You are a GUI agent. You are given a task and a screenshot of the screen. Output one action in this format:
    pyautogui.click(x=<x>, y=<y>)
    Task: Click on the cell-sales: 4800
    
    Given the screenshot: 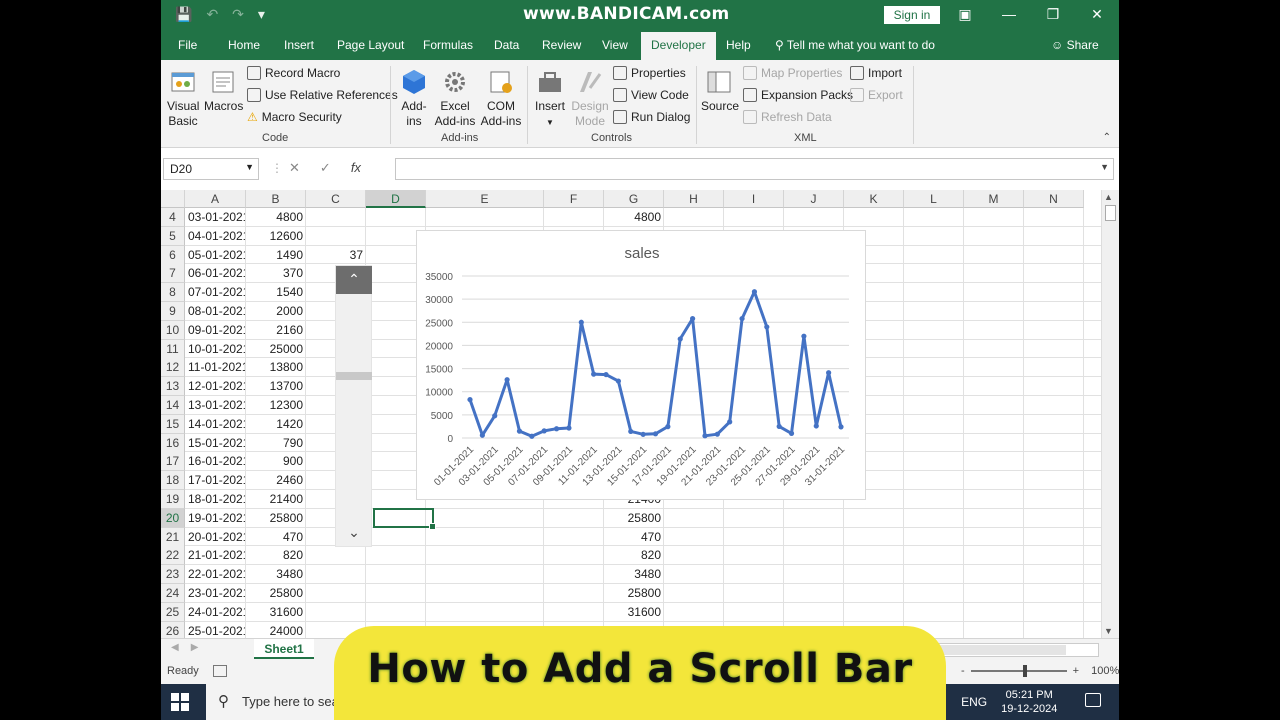 What is the action you would take?
    pyautogui.click(x=274, y=217)
    